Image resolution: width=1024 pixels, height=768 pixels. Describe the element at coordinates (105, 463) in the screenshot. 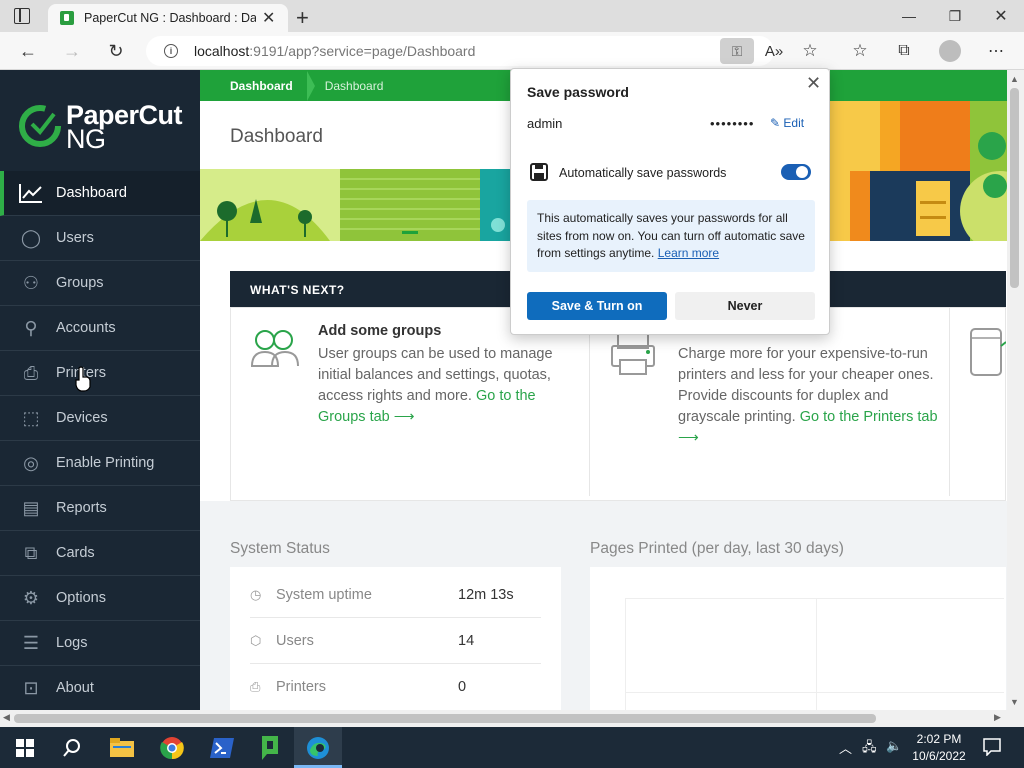

I see `sidebar-item-label: Enable Printing` at that location.